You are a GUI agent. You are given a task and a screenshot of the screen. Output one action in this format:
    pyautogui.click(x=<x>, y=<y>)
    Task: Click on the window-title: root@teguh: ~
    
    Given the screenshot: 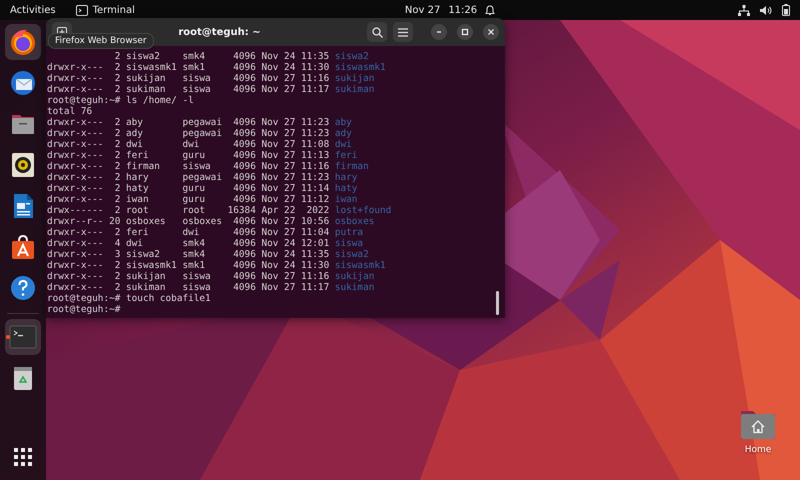 What is the action you would take?
    pyautogui.click(x=219, y=32)
    